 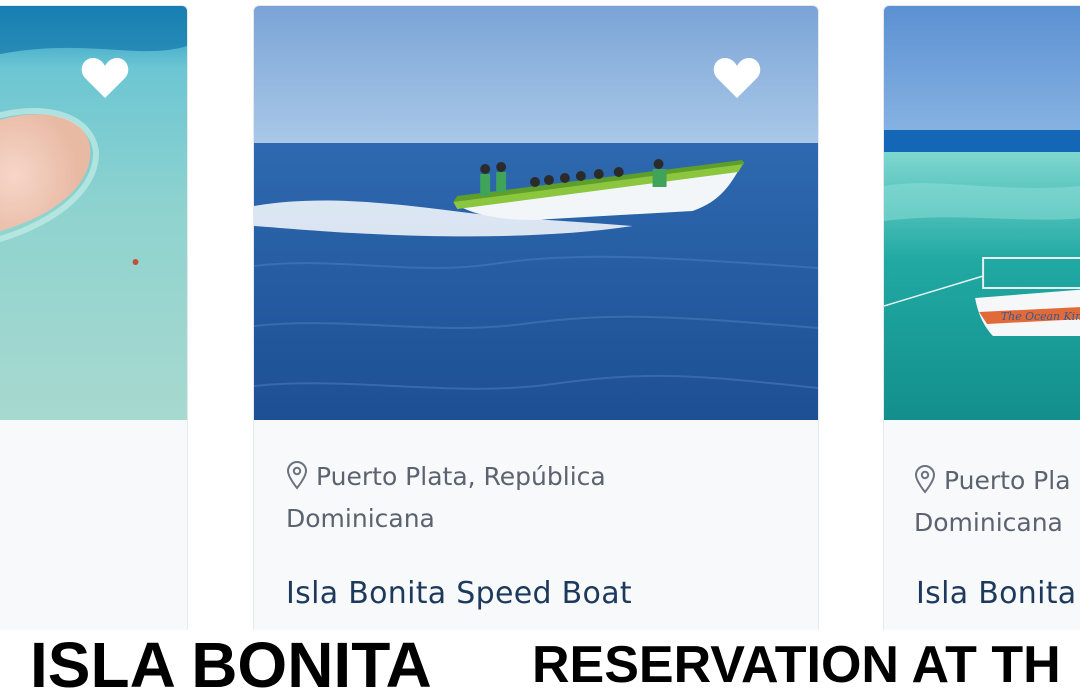 What do you see at coordinates (800, 665) in the screenshot?
I see `caption-right: RESERVATION AT TH` at bounding box center [800, 665].